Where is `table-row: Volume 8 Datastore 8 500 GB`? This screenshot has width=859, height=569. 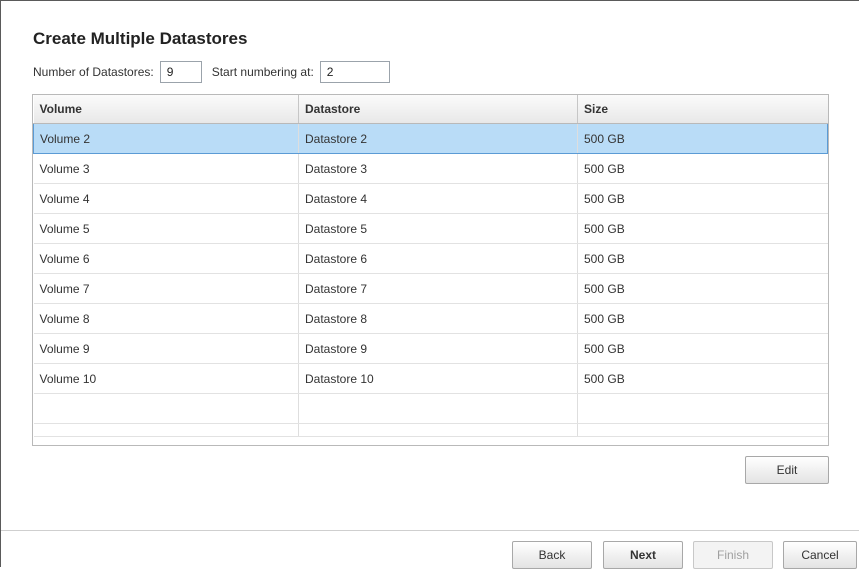
table-row: Volume 8 Datastore 8 500 GB is located at coordinates (430, 318).